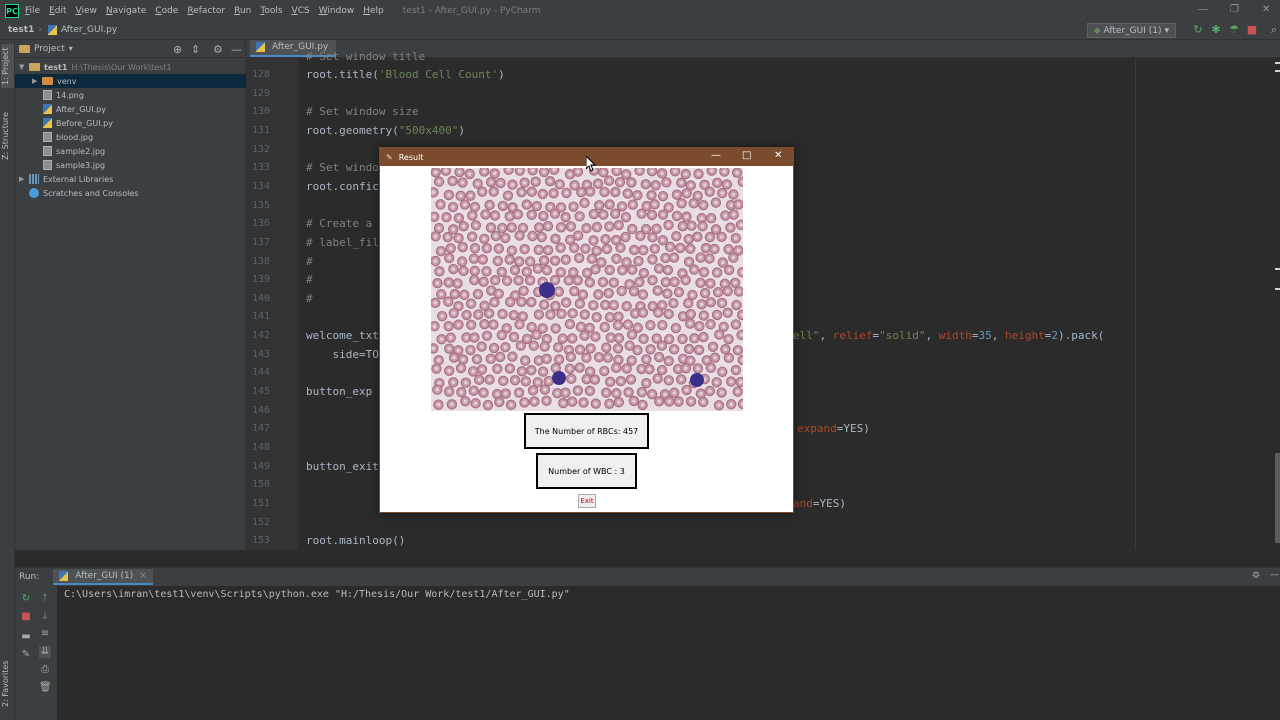 The height and width of the screenshot is (720, 1280). Describe the element at coordinates (7, 136) in the screenshot. I see `structure-tool-tab: Z: Structure` at that location.